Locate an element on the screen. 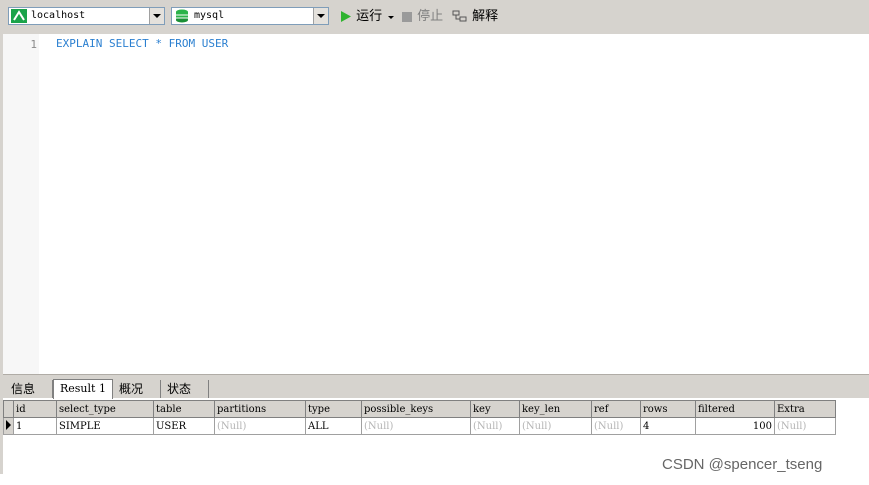 The width and height of the screenshot is (869, 485). row-indicator-header is located at coordinates (8, 409).